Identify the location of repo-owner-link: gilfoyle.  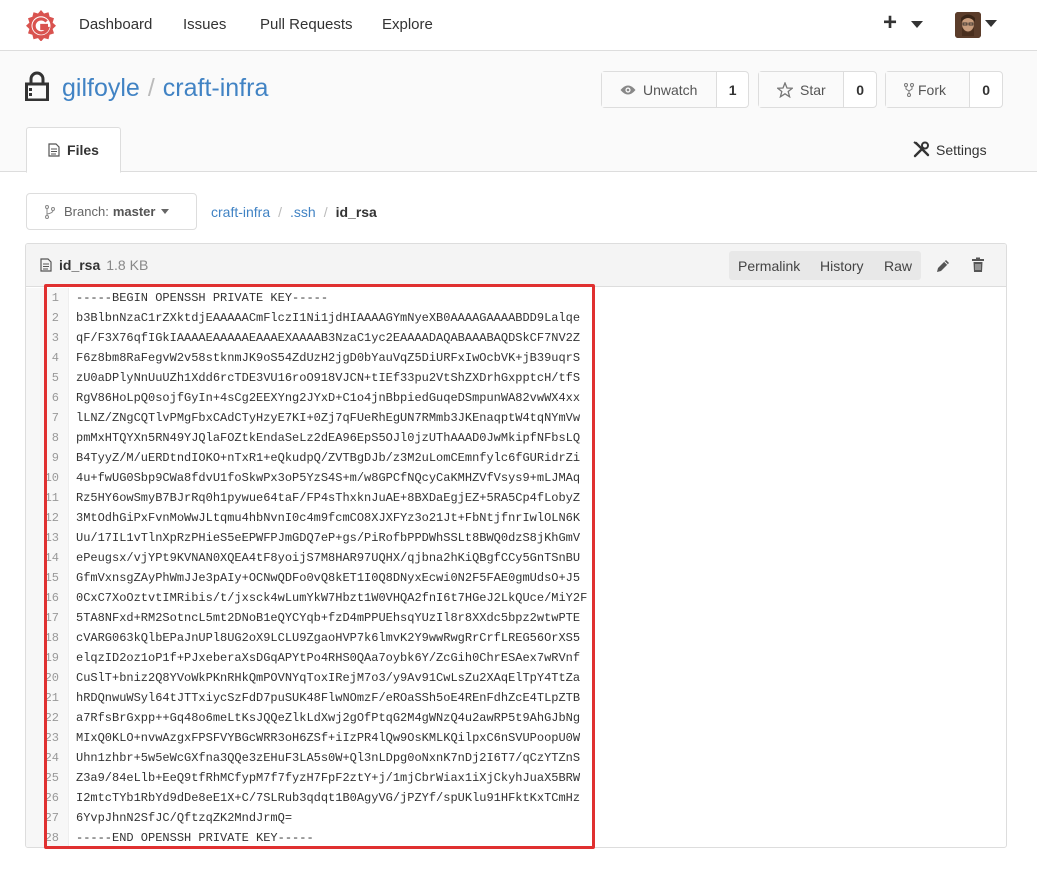
(101, 88).